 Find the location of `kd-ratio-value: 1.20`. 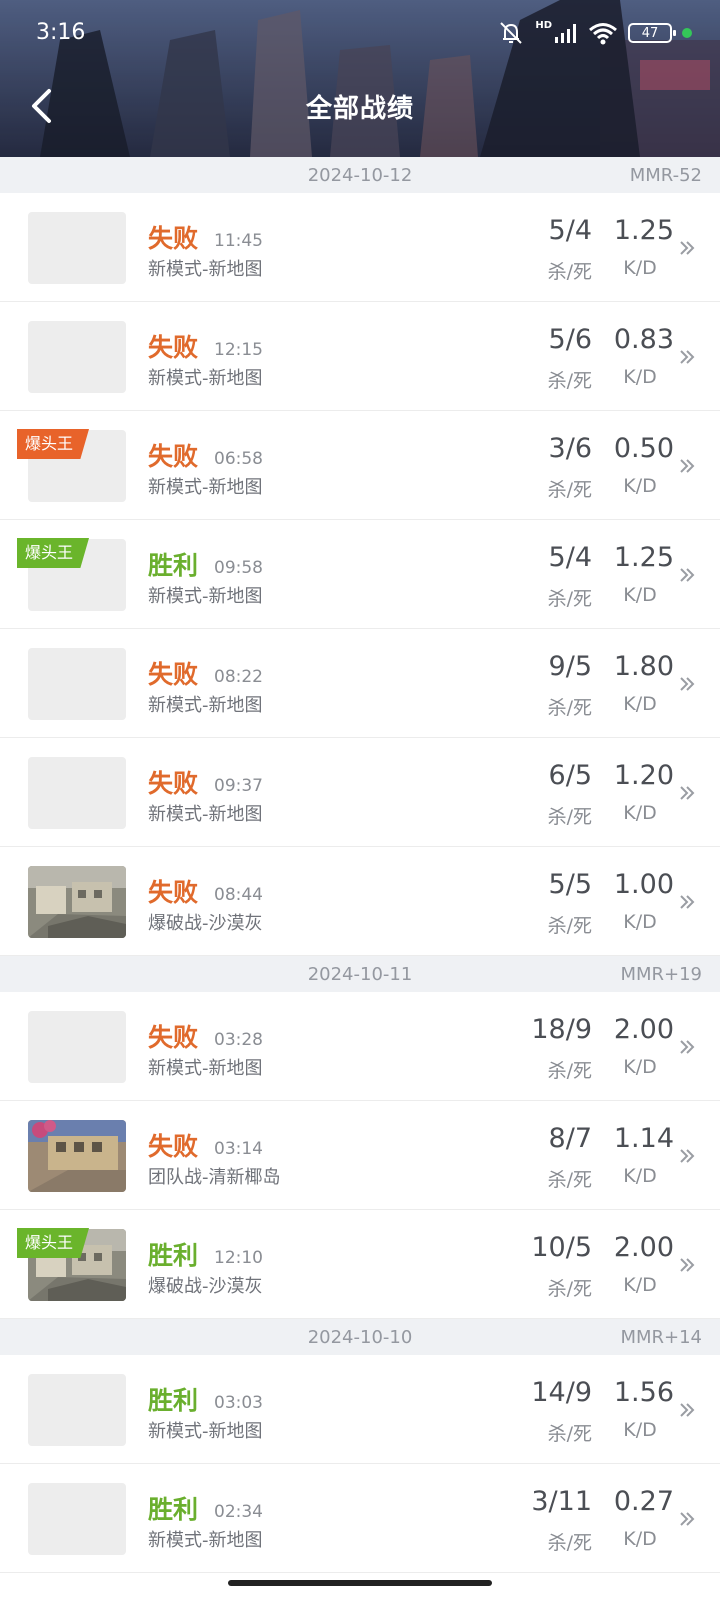

kd-ratio-value: 1.20 is located at coordinates (643, 775).